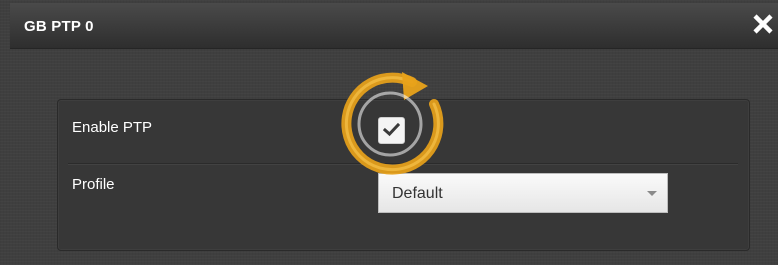  I want to click on profile-select: Default, so click(523, 193).